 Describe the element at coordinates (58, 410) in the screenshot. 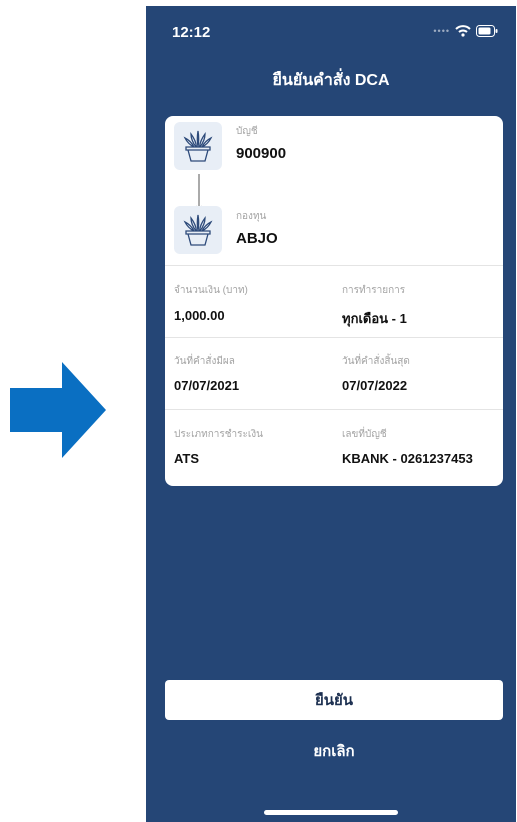

I see `right-arrow-icon` at that location.